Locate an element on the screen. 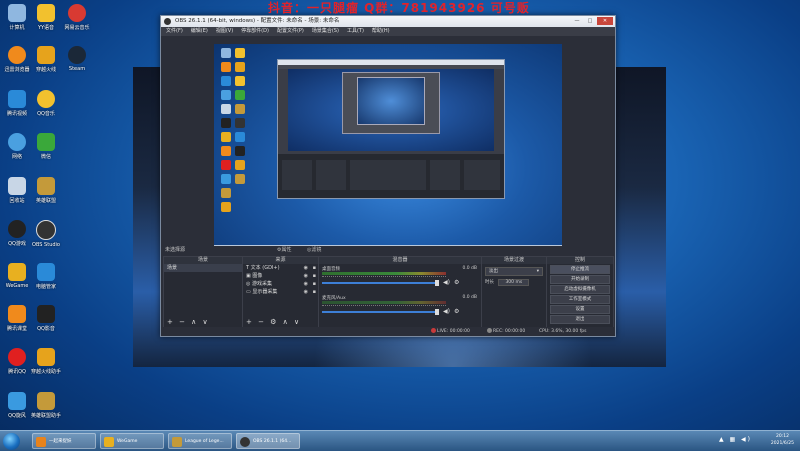 The height and width of the screenshot is (451, 800). mixer-dock-title: 混音器 is located at coordinates (400, 260).